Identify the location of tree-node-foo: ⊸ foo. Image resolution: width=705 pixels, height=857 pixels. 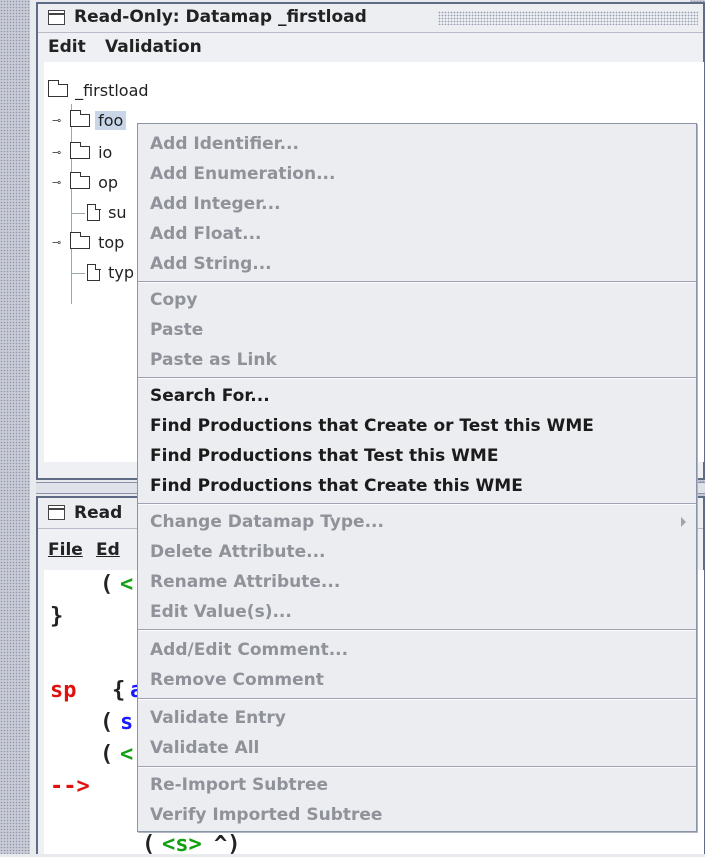
(89, 121).